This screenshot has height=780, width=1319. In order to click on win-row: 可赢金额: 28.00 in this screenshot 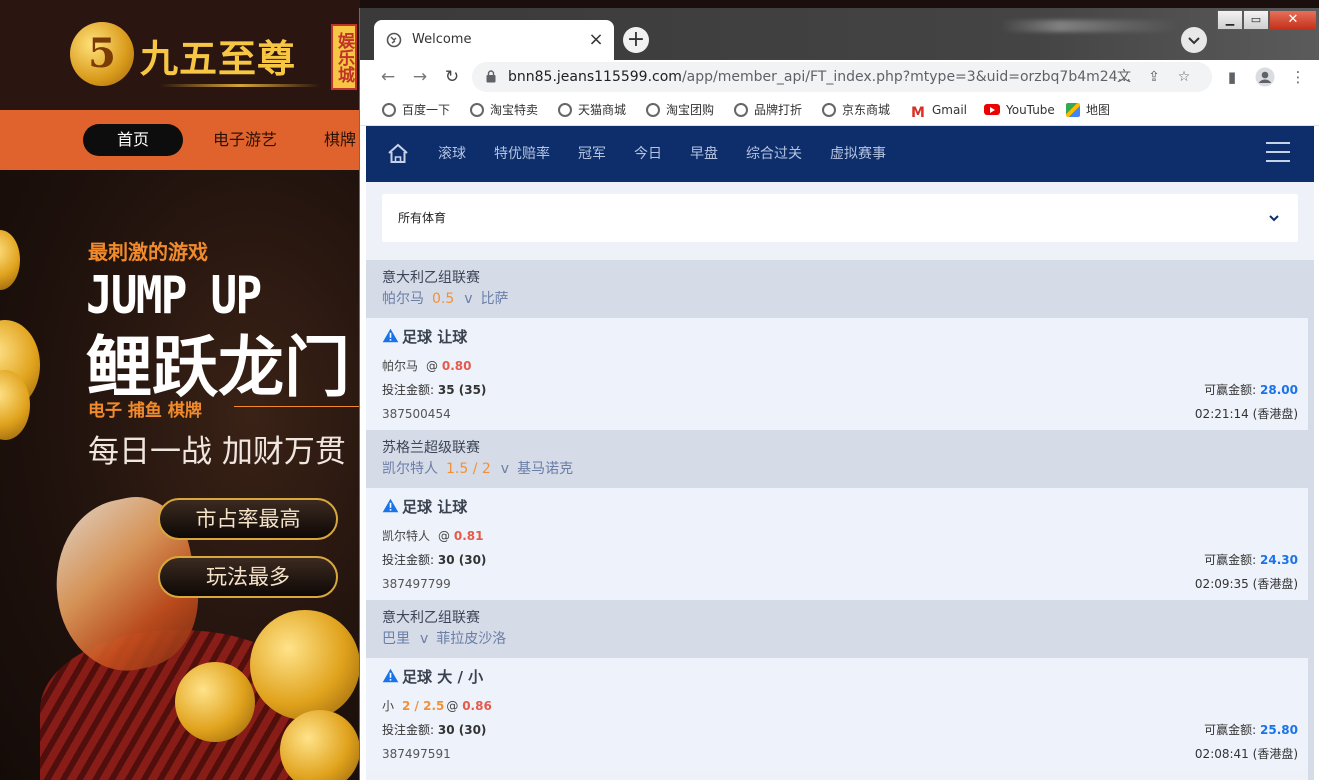, I will do `click(1251, 390)`.